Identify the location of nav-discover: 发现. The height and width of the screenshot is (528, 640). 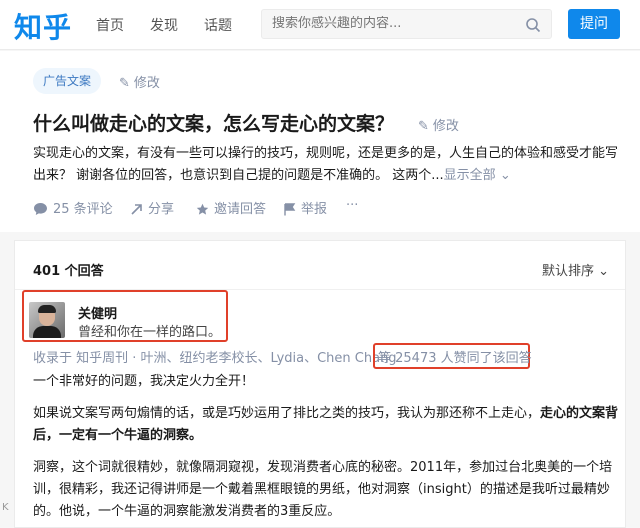
(164, 25).